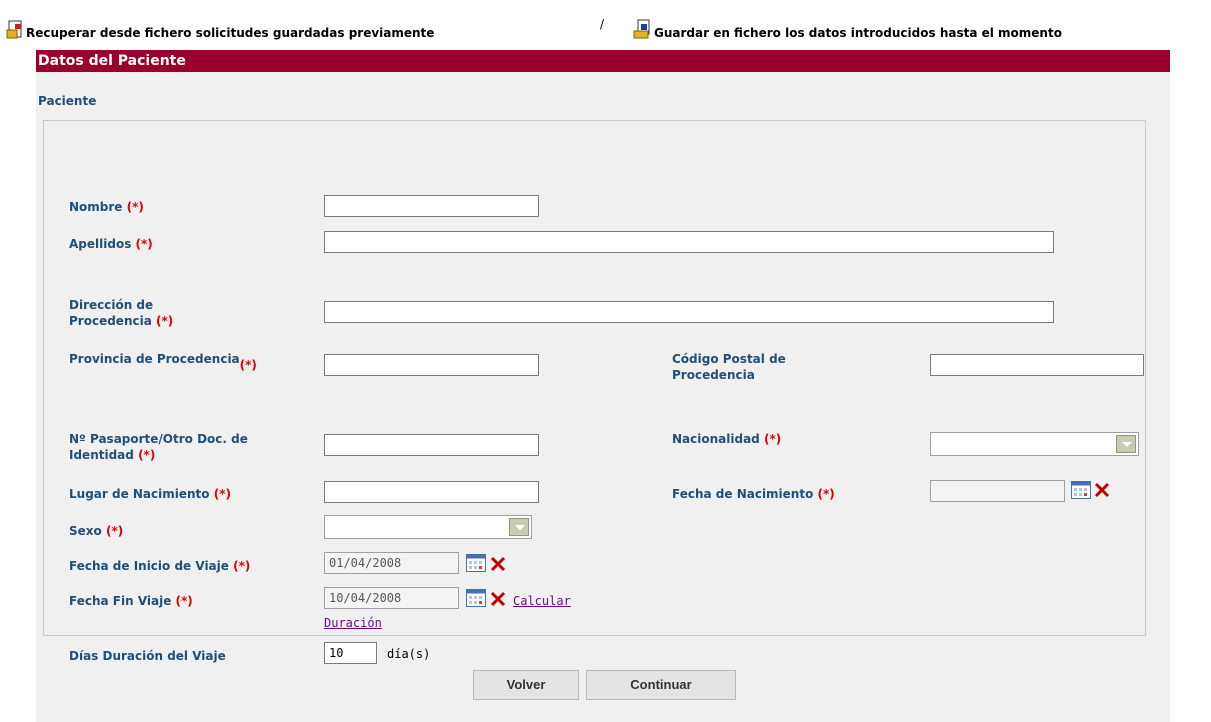 This screenshot has width=1211, height=722. Describe the element at coordinates (14, 29) in the screenshot. I see `open-file-icon` at that location.